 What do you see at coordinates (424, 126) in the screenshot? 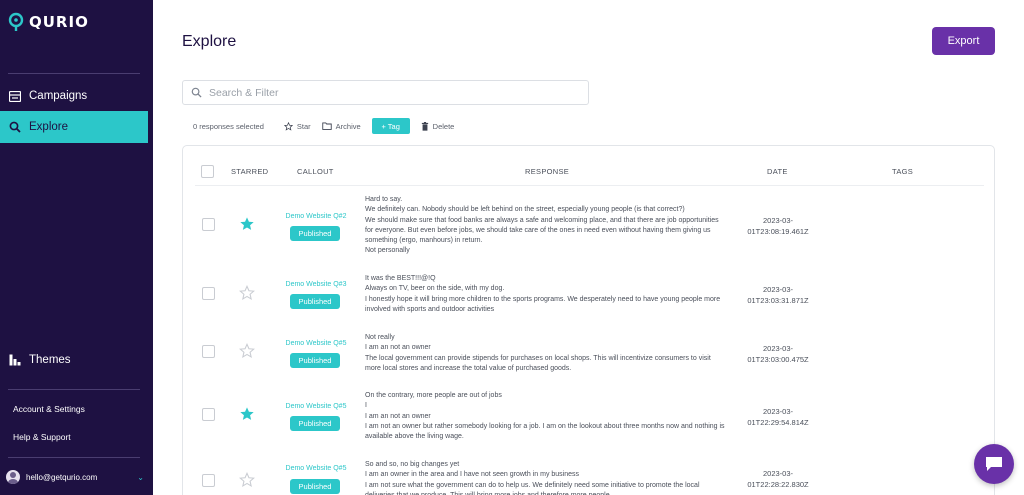
I see `trash-icon` at bounding box center [424, 126].